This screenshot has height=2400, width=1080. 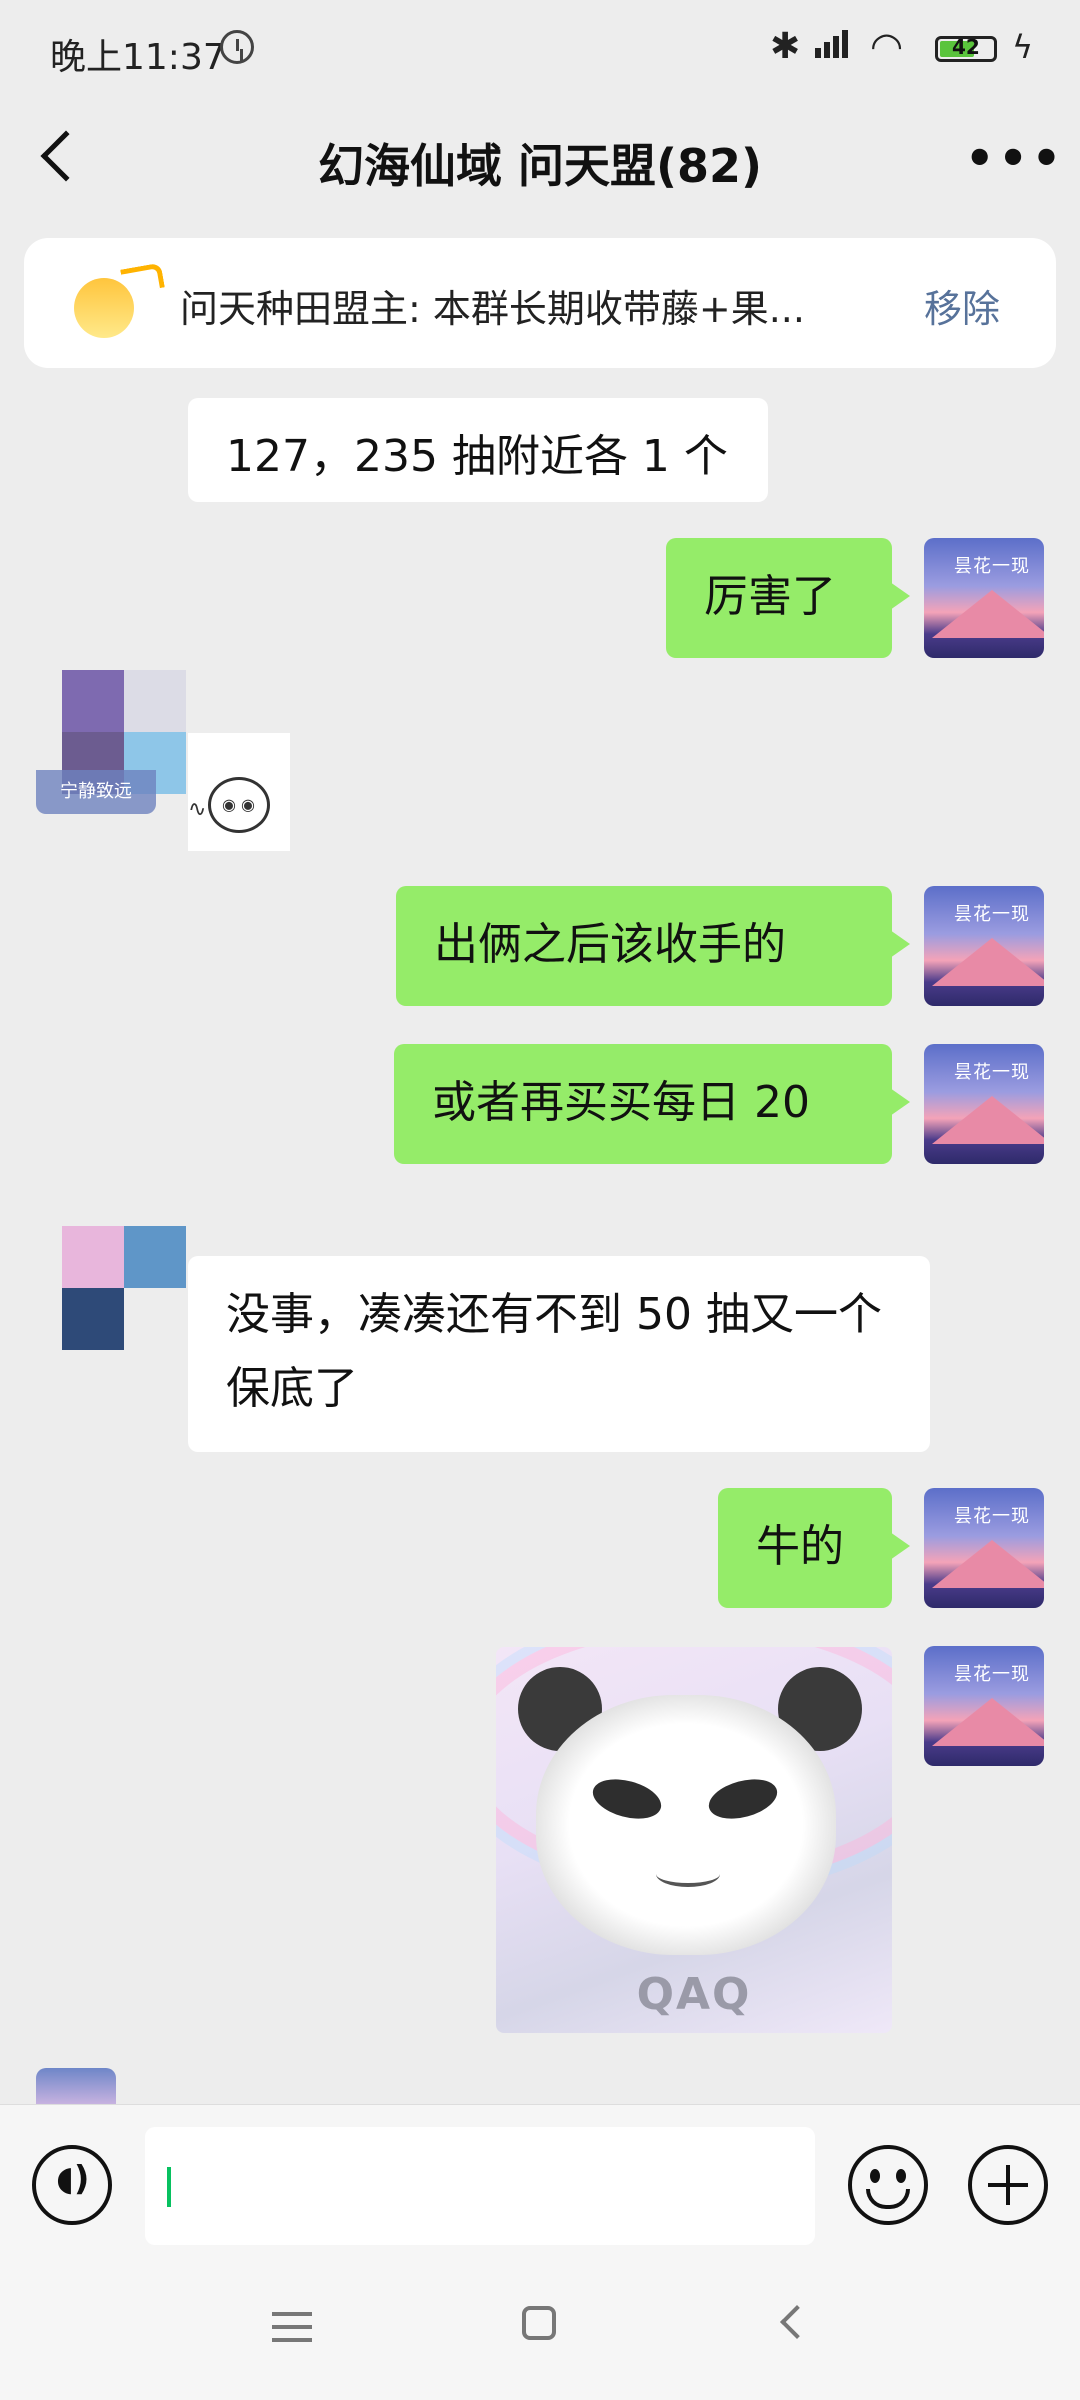 I want to click on message-bubble-me: 出俩之后该收手的, so click(x=653, y=946).